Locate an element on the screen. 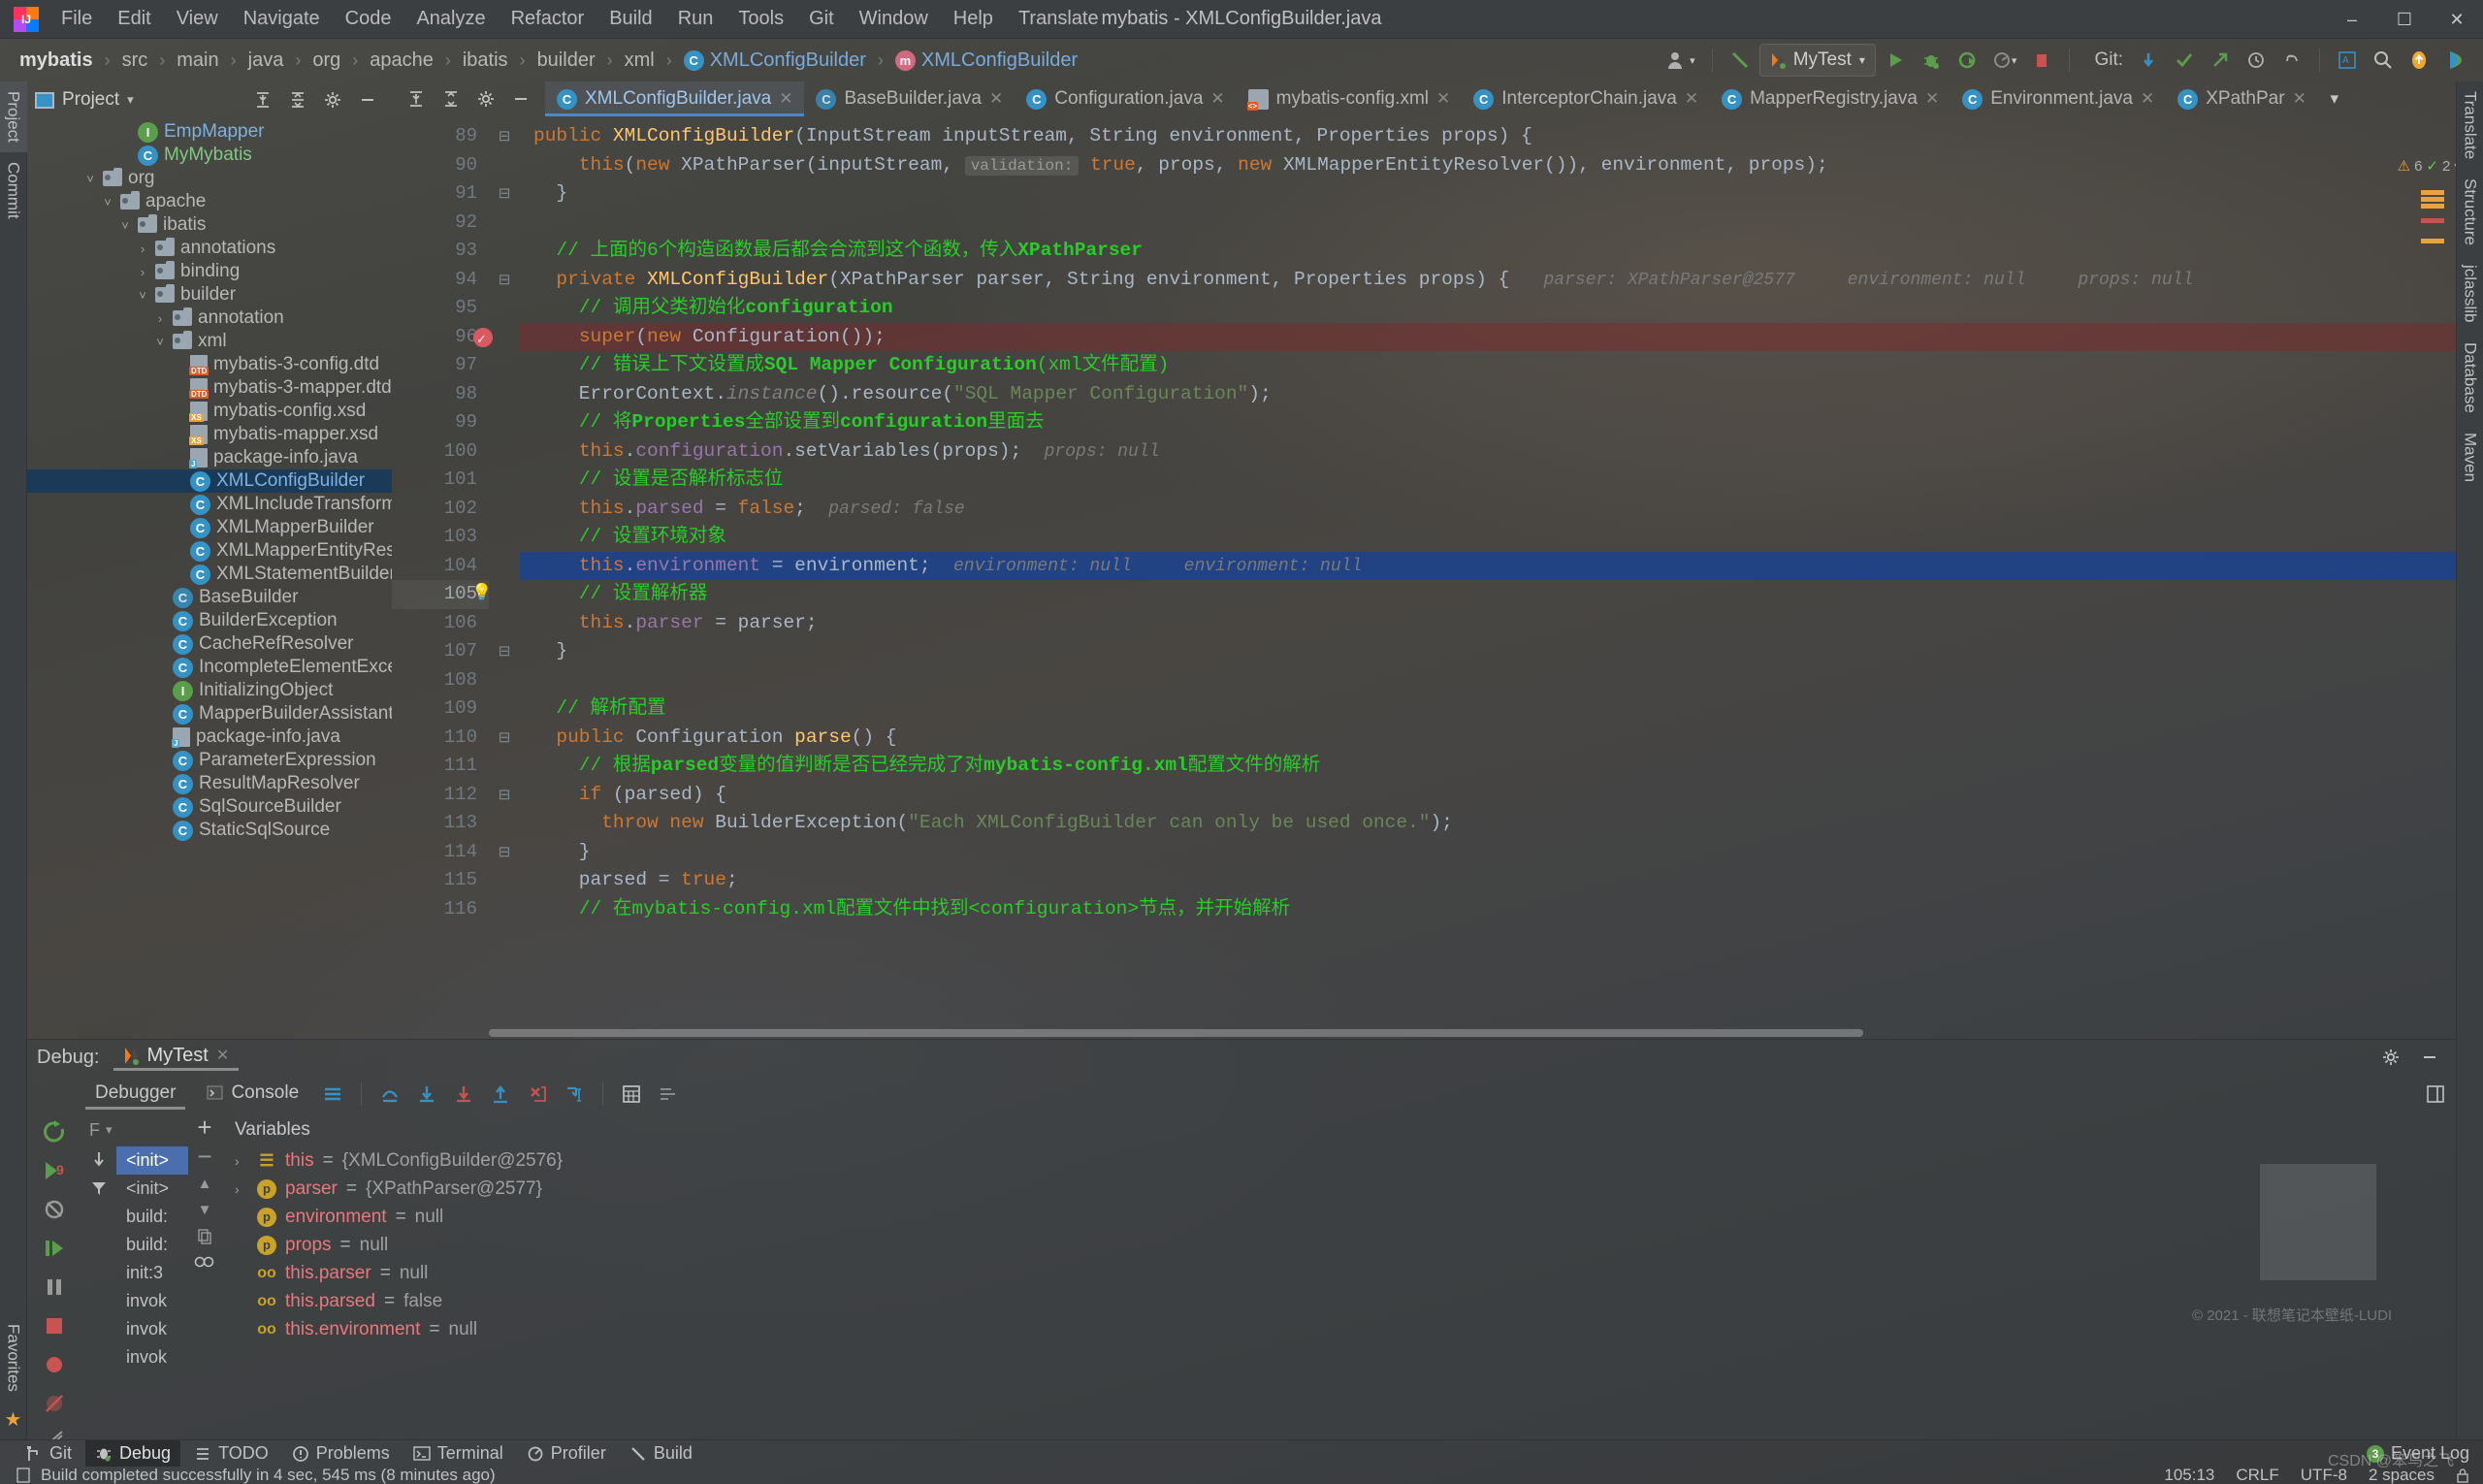 The image size is (2483, 1484). code-line: // 设置环境对象 is located at coordinates (1488, 537).